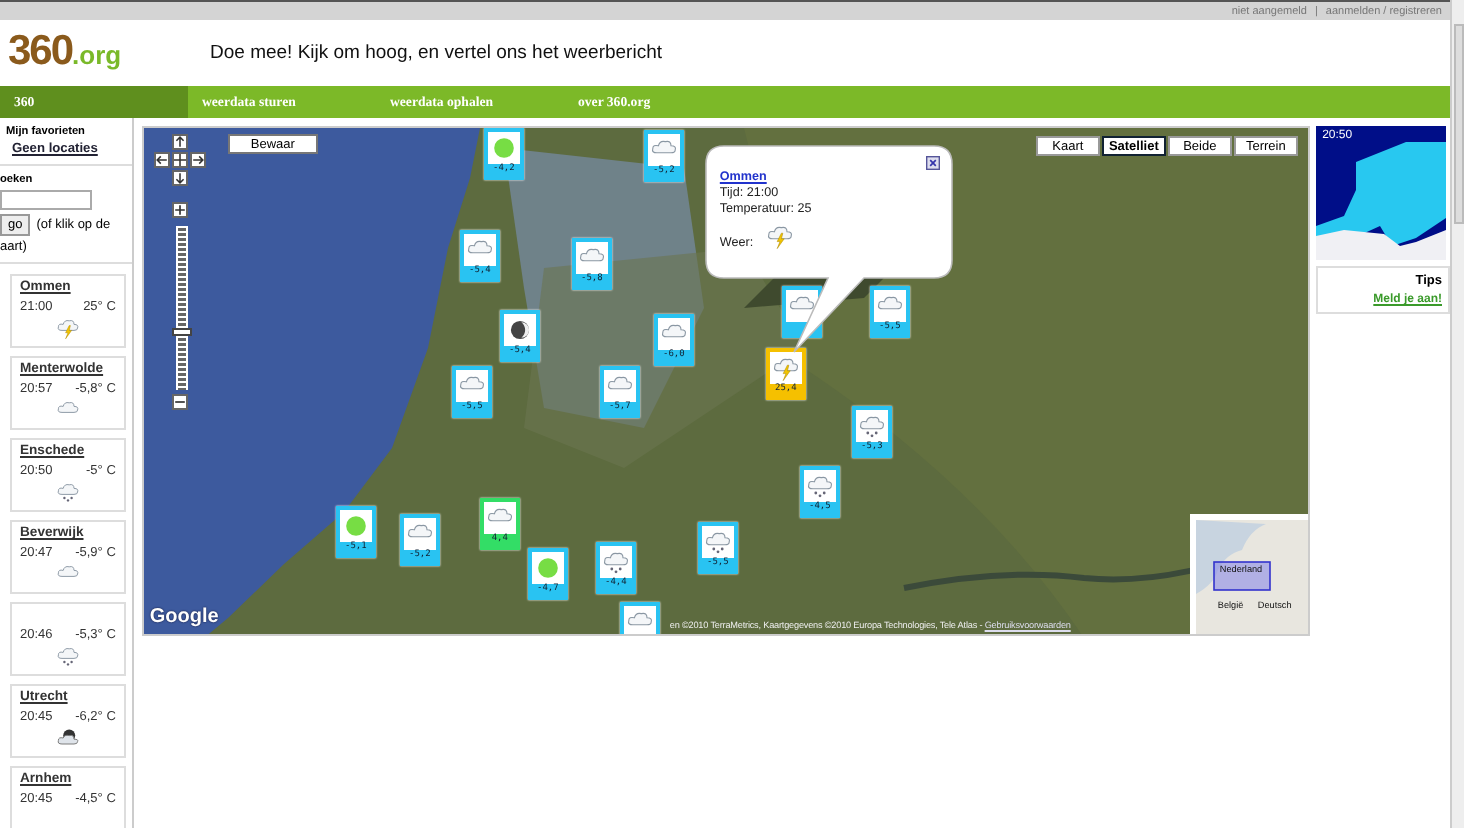  Describe the element at coordinates (519, 330) in the screenshot. I see `moon-icon` at that location.